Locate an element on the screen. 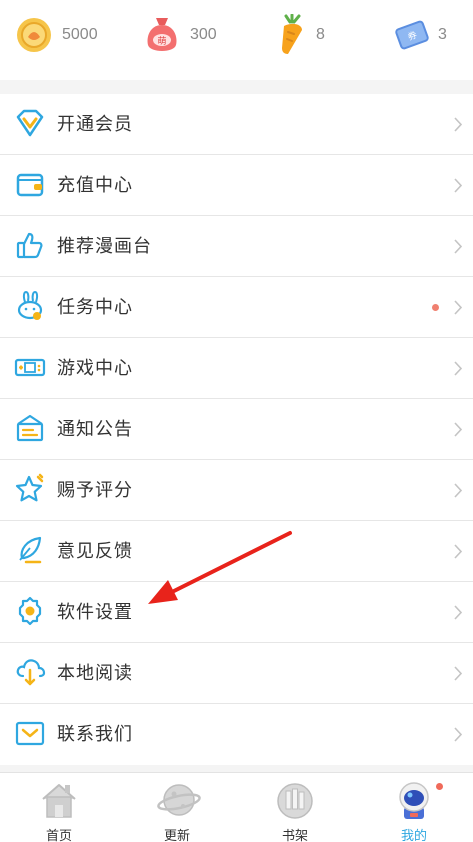  menu-item-vip: 开通会员 is located at coordinates (236, 124).